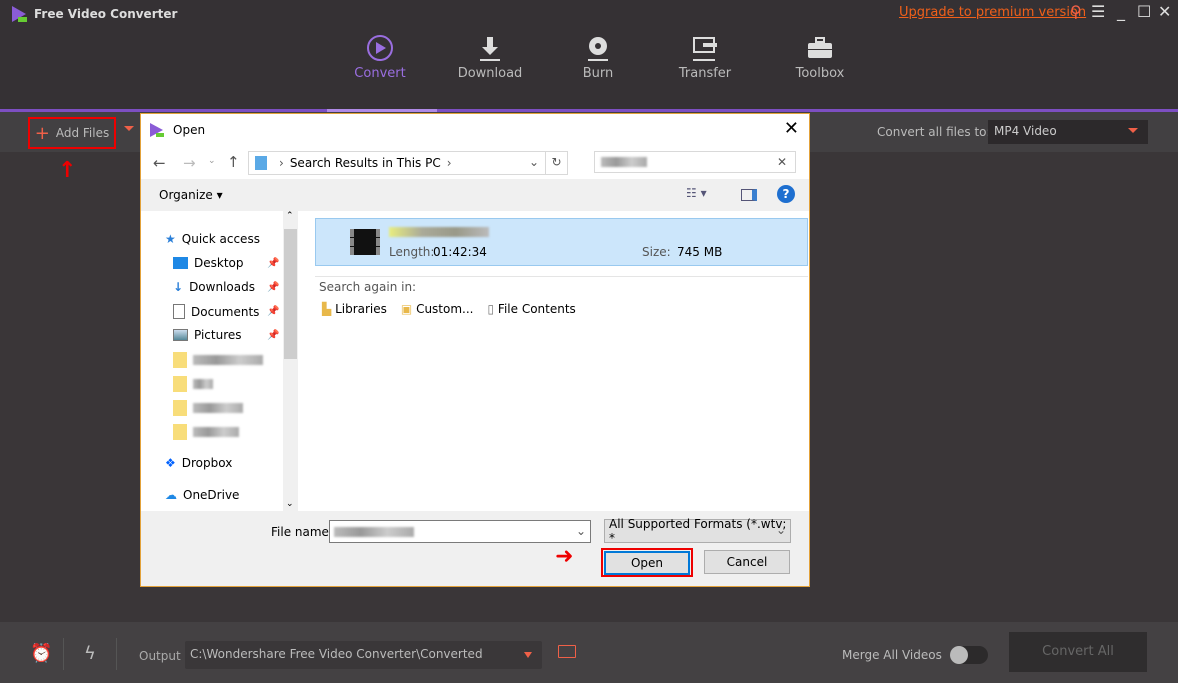  What do you see at coordinates (180, 263) in the screenshot?
I see `desktop-icon` at bounding box center [180, 263].